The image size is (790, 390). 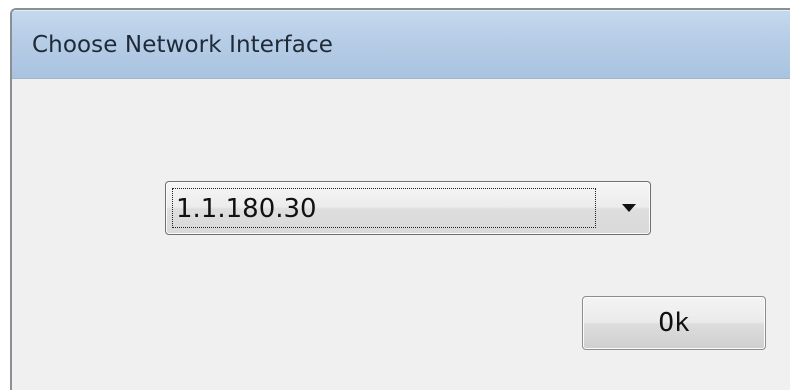 What do you see at coordinates (408, 208) in the screenshot?
I see `network-interface-dropdown: 1.1.180.30` at bounding box center [408, 208].